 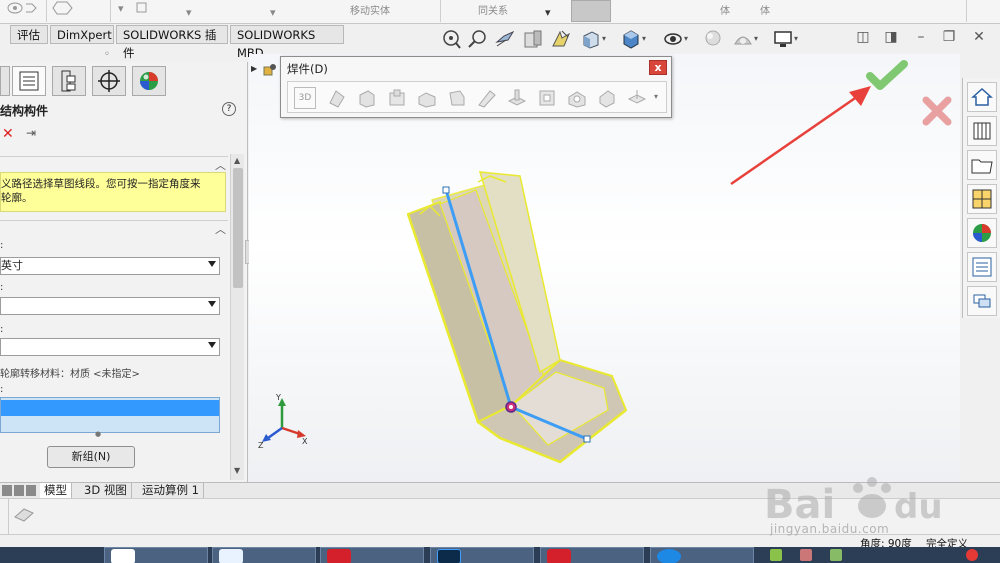 I want to click on tab-feature-tree, so click(x=5, y=81).